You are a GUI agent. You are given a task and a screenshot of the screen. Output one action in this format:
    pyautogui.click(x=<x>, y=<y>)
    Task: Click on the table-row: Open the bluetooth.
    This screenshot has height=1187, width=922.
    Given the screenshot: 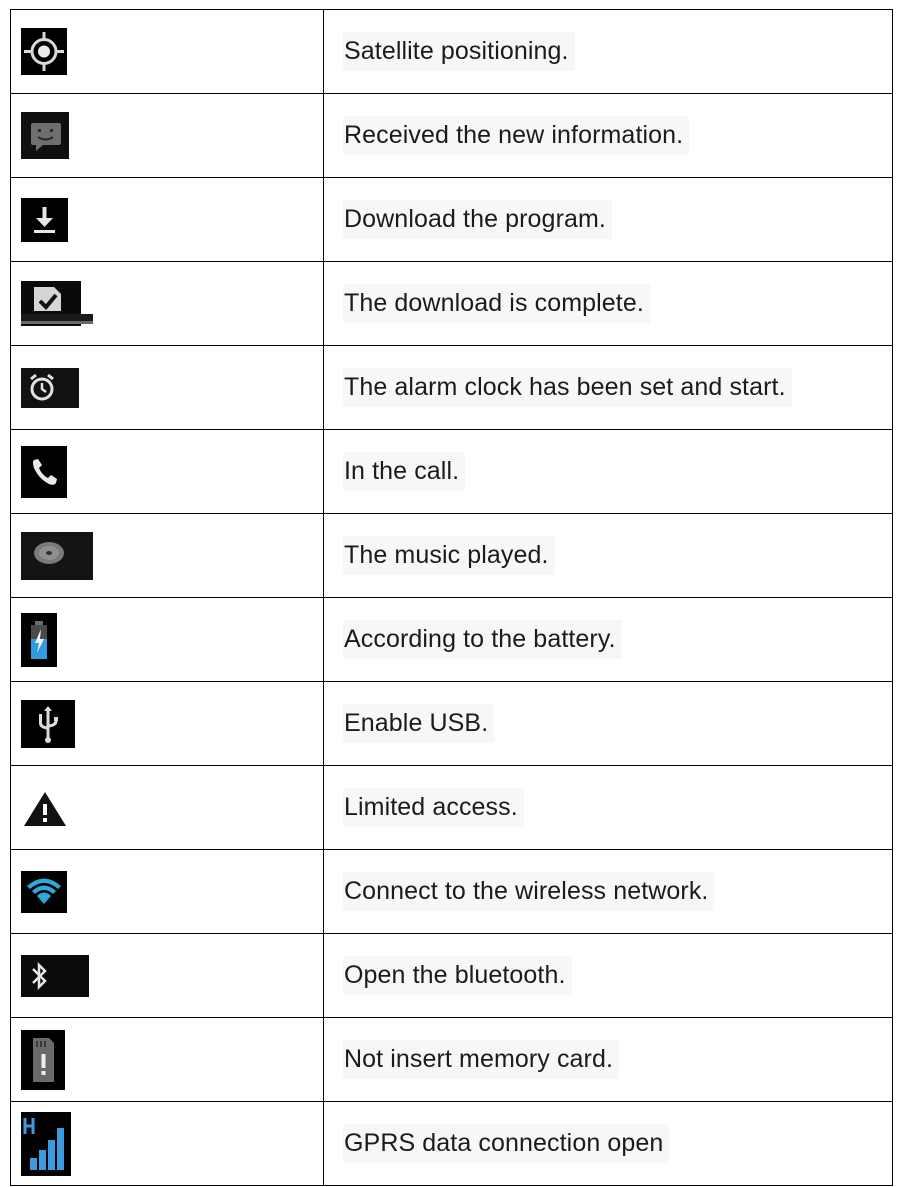 What is the action you would take?
    pyautogui.click(x=451, y=975)
    